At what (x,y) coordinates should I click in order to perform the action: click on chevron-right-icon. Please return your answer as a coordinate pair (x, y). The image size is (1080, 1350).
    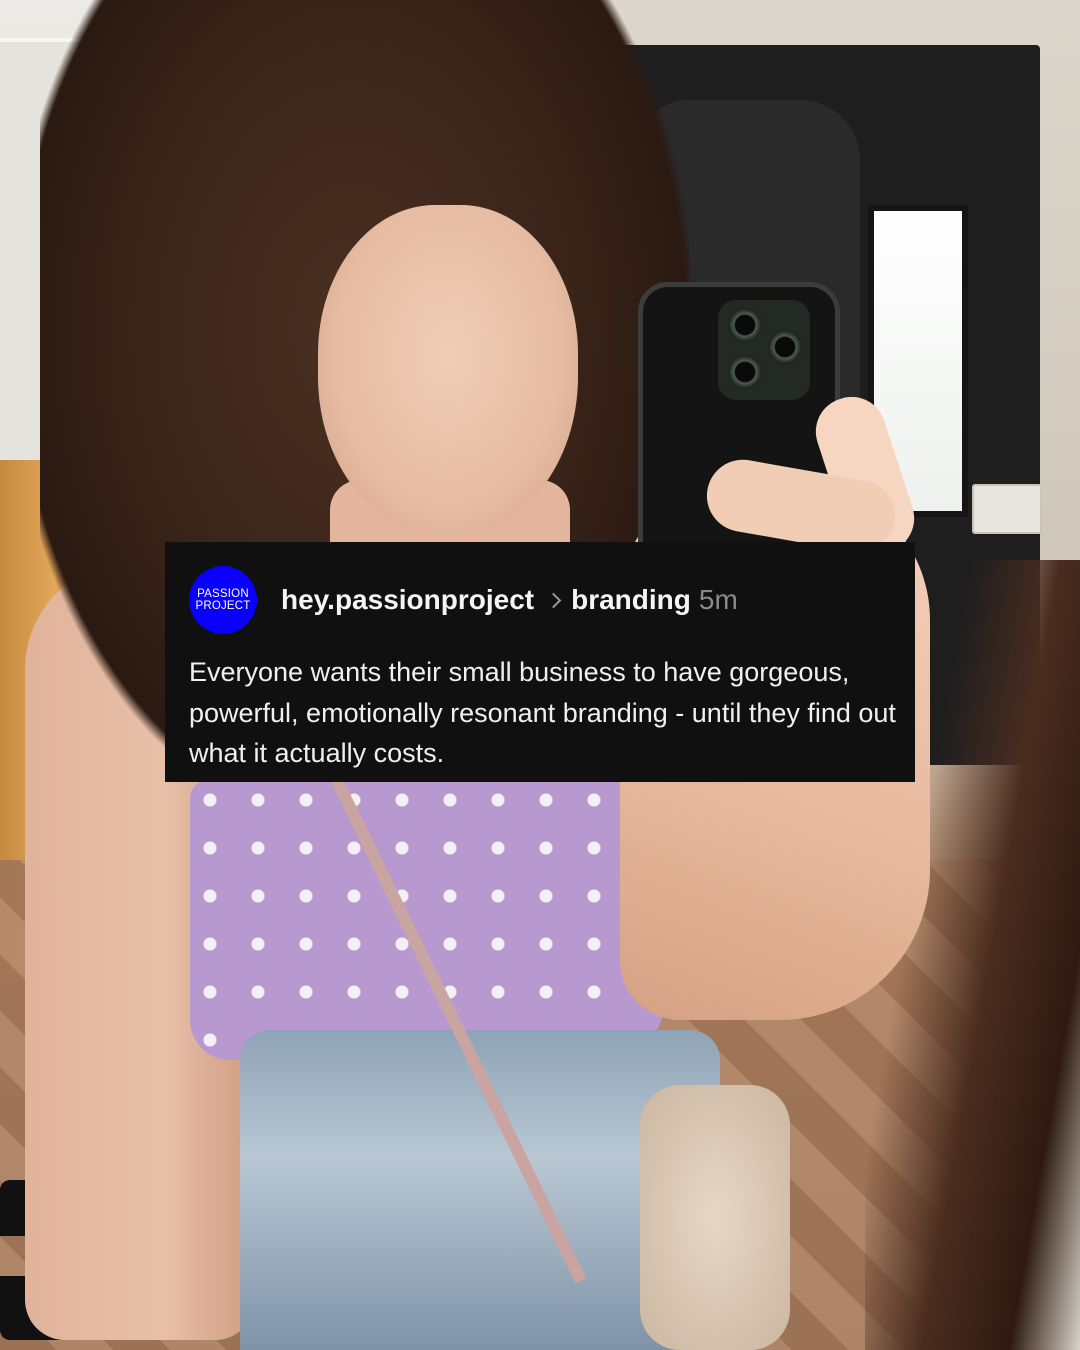
    Looking at the image, I should click on (553, 600).